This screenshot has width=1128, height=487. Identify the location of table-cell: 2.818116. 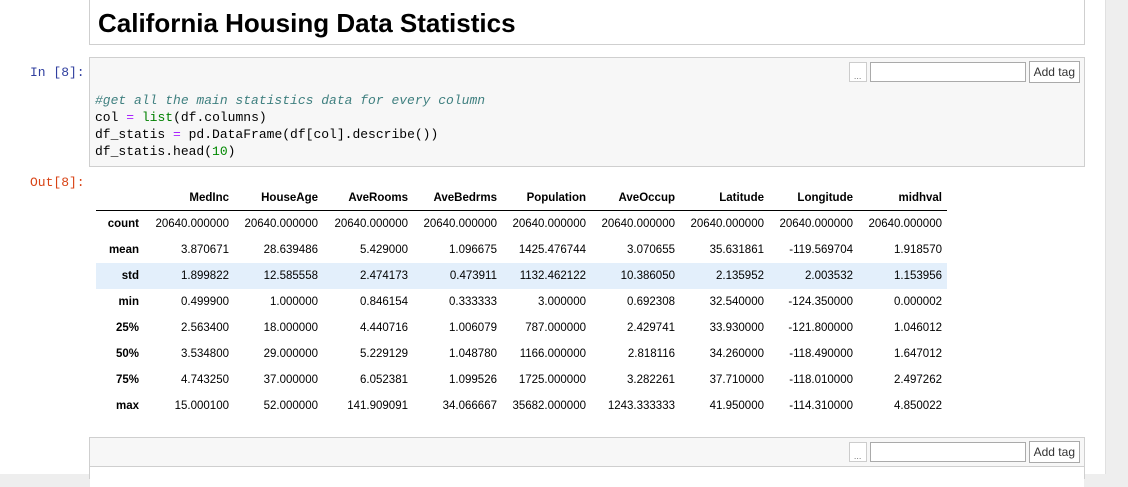
(651, 354).